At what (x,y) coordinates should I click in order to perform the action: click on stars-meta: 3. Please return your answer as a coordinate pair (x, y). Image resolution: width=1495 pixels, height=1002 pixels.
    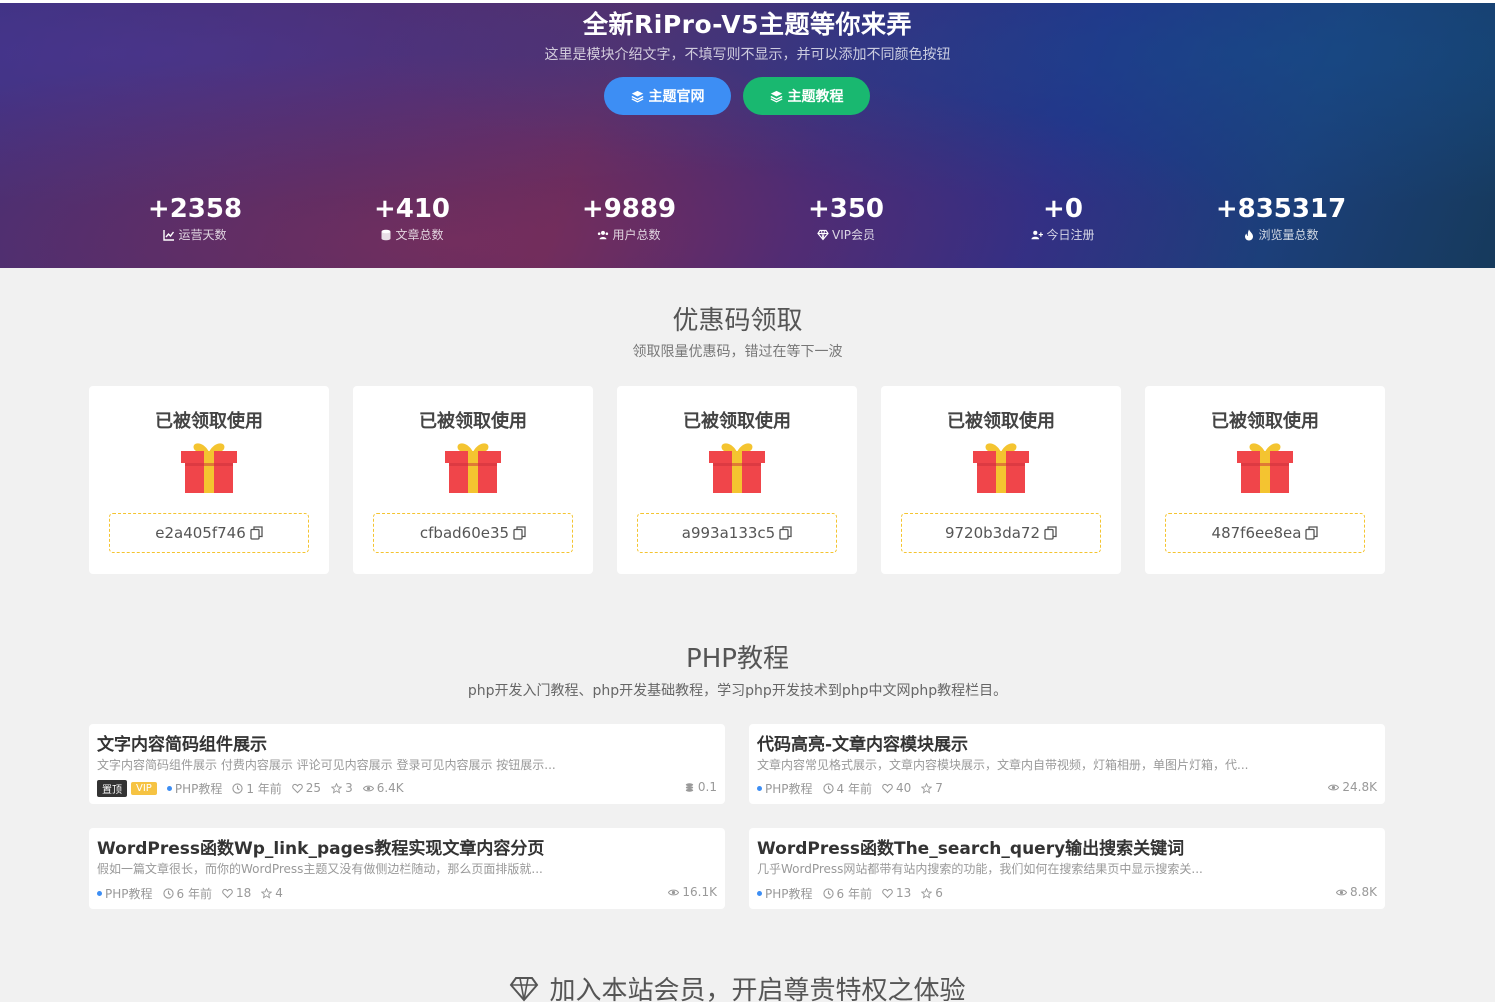
    Looking at the image, I should click on (342, 788).